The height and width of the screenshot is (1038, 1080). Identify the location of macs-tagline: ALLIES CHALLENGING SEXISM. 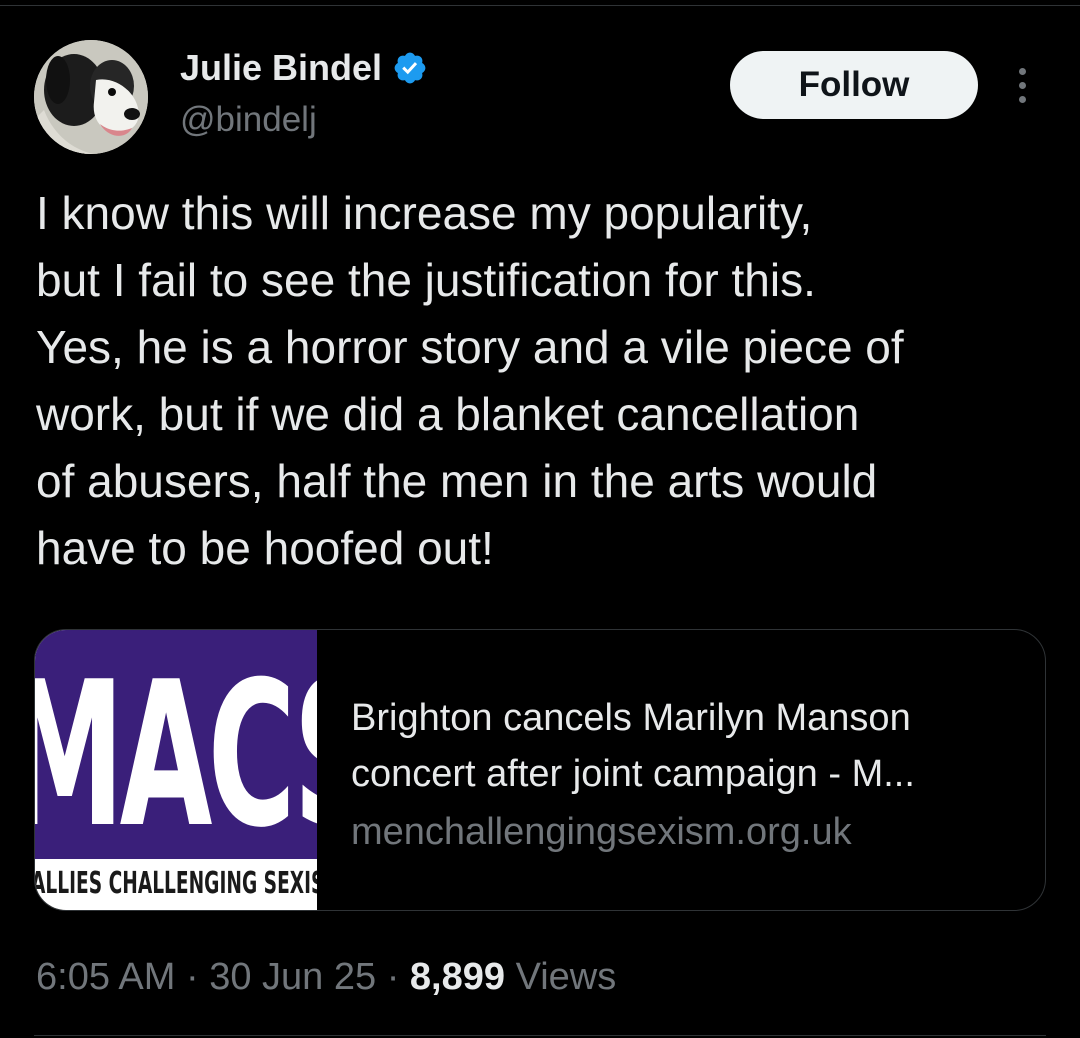
(176, 883).